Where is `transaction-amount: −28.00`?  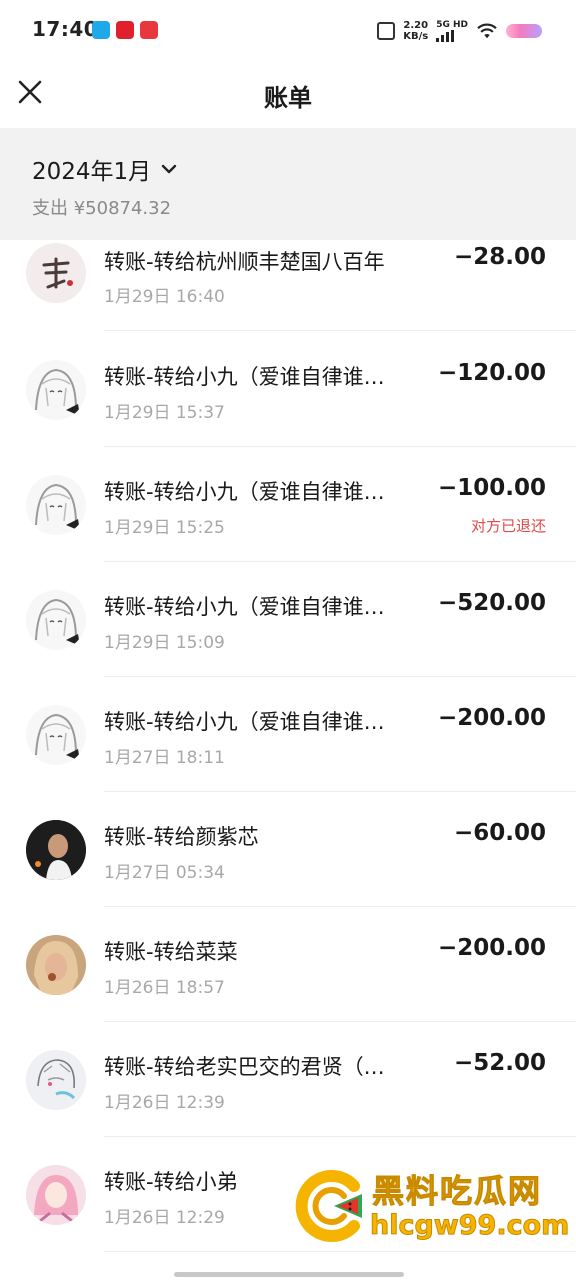 transaction-amount: −28.00 is located at coordinates (499, 257).